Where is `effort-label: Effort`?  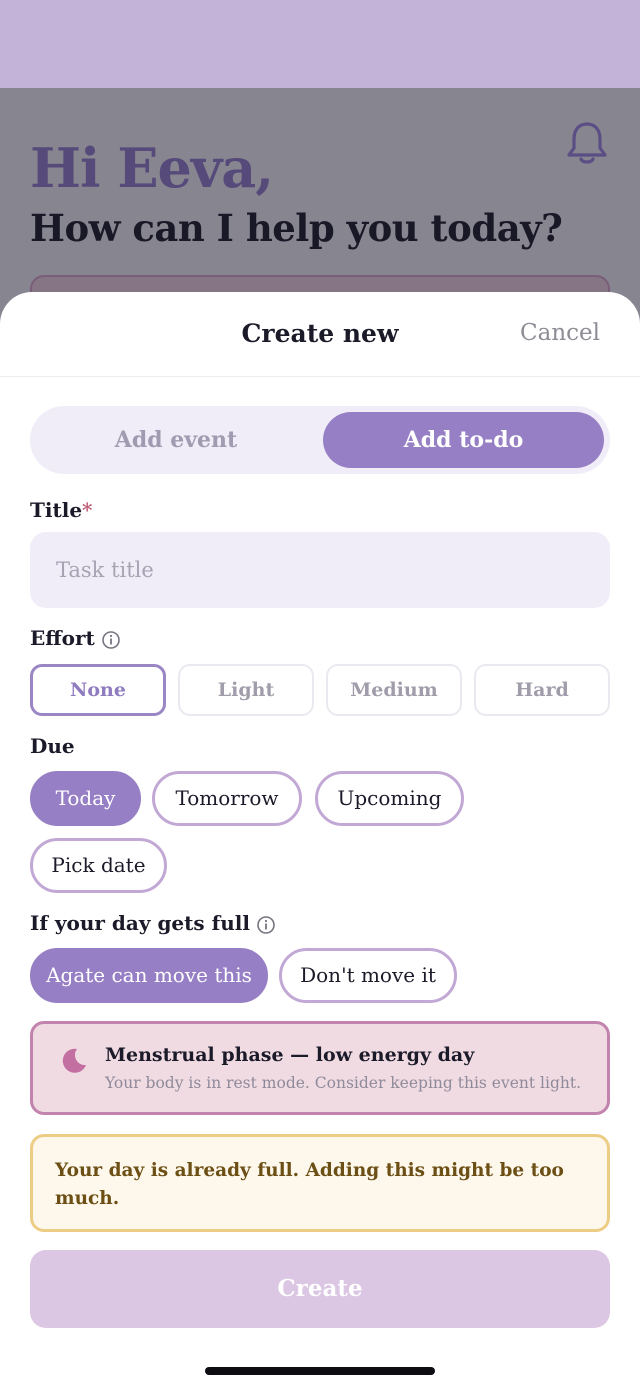
effort-label: Effort is located at coordinates (75, 638).